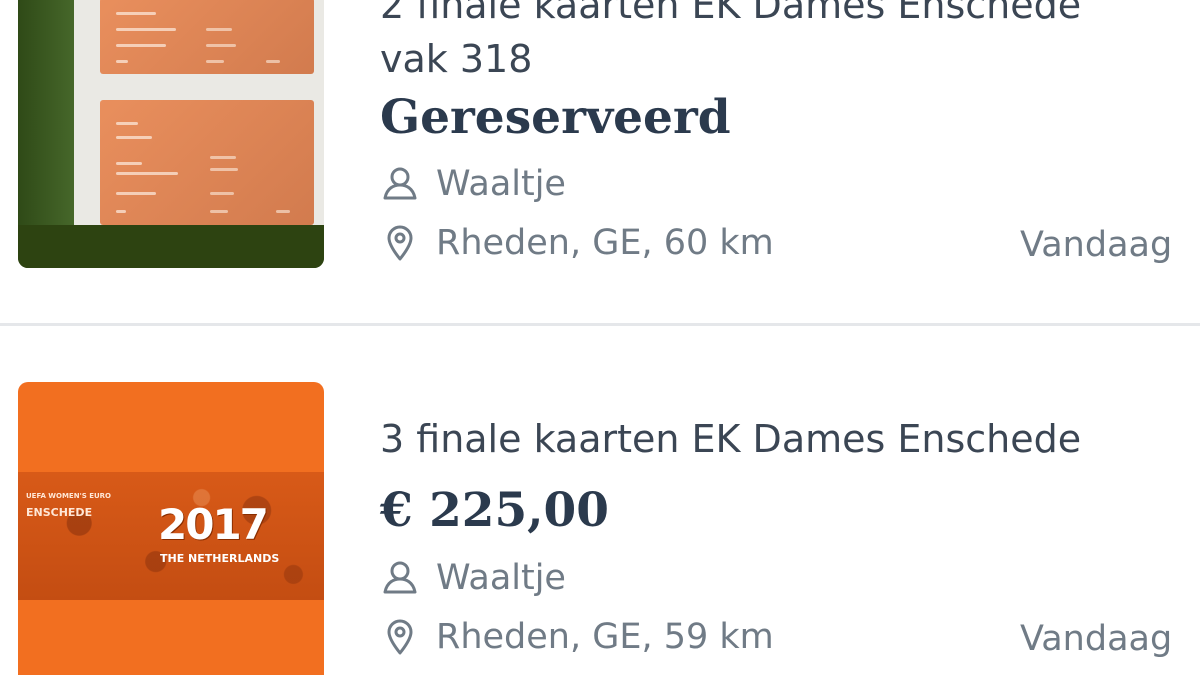 The height and width of the screenshot is (675, 1200). I want to click on grass-background, so click(46, 112).